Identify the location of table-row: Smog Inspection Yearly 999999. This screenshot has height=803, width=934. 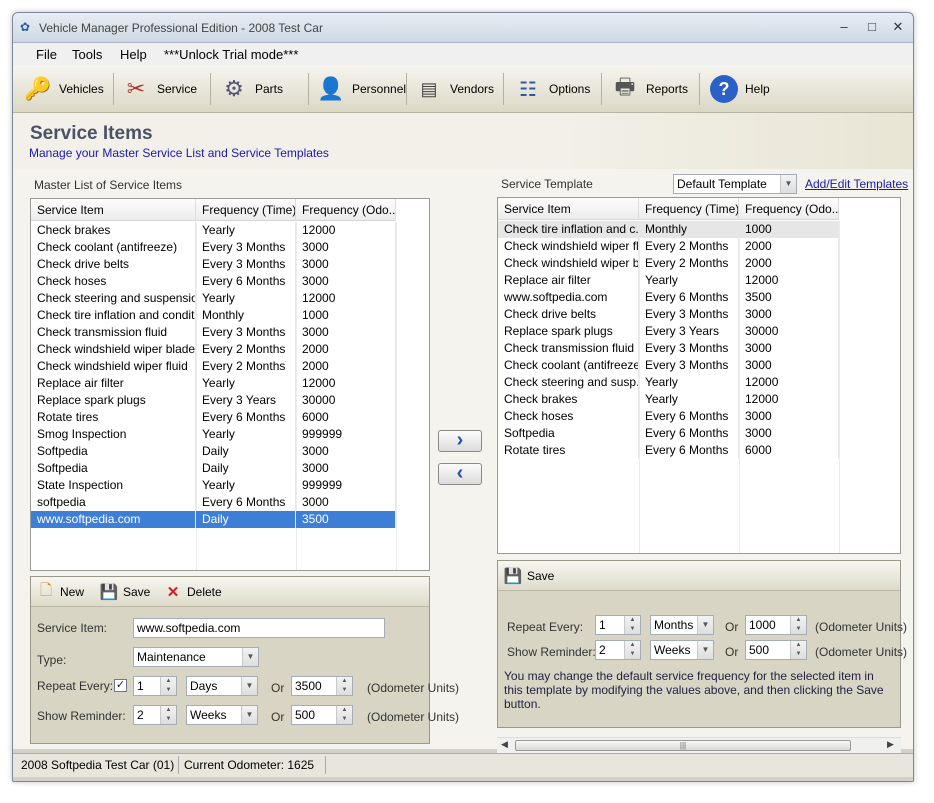
(213, 434).